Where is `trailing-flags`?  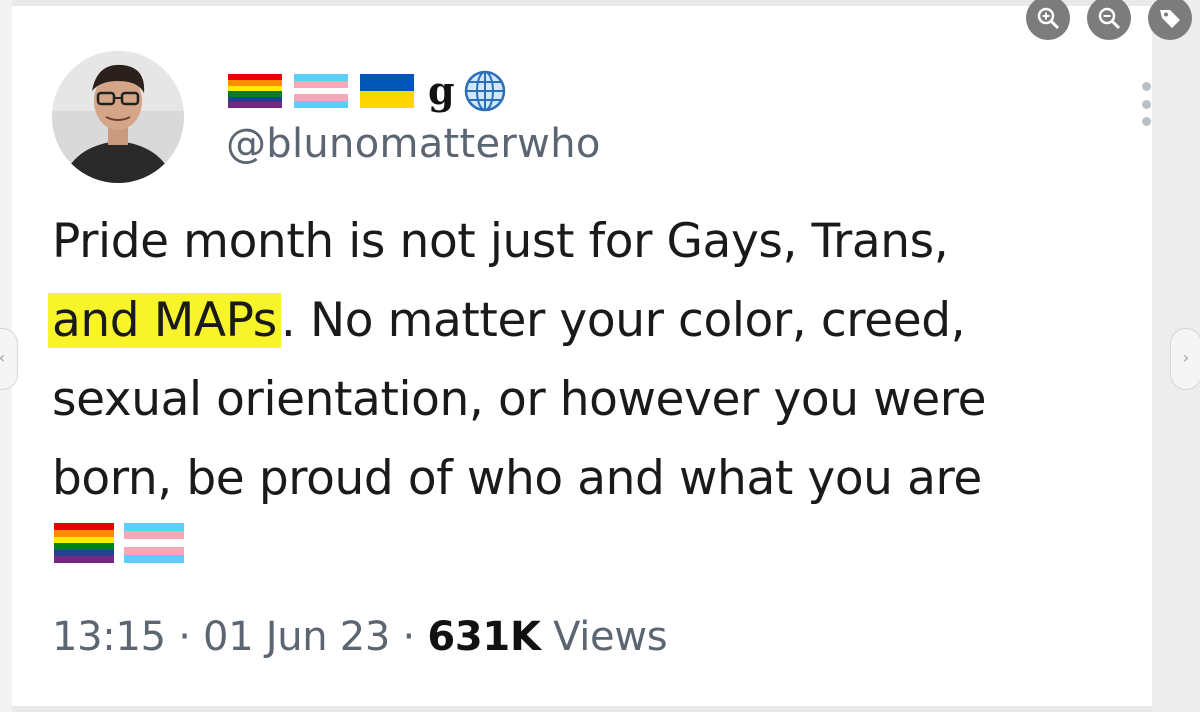 trailing-flags is located at coordinates (124, 543).